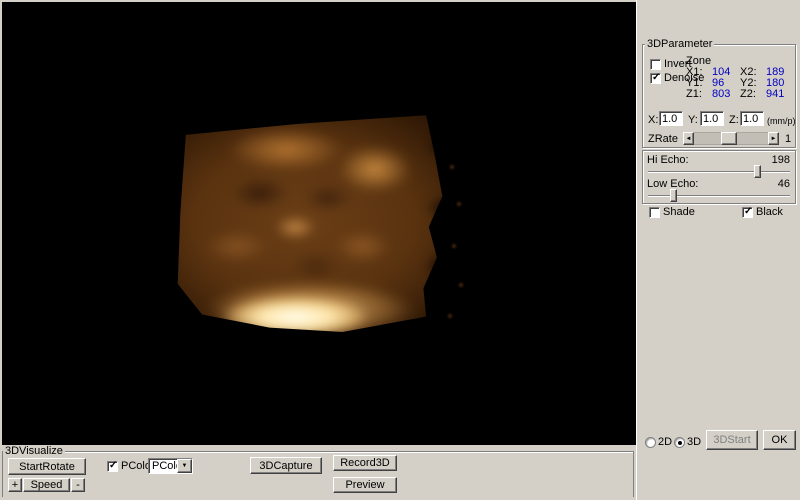 The image size is (800, 500). Describe the element at coordinates (184, 466) in the screenshot. I see `dropdown-arrow-icon: ▼` at that location.